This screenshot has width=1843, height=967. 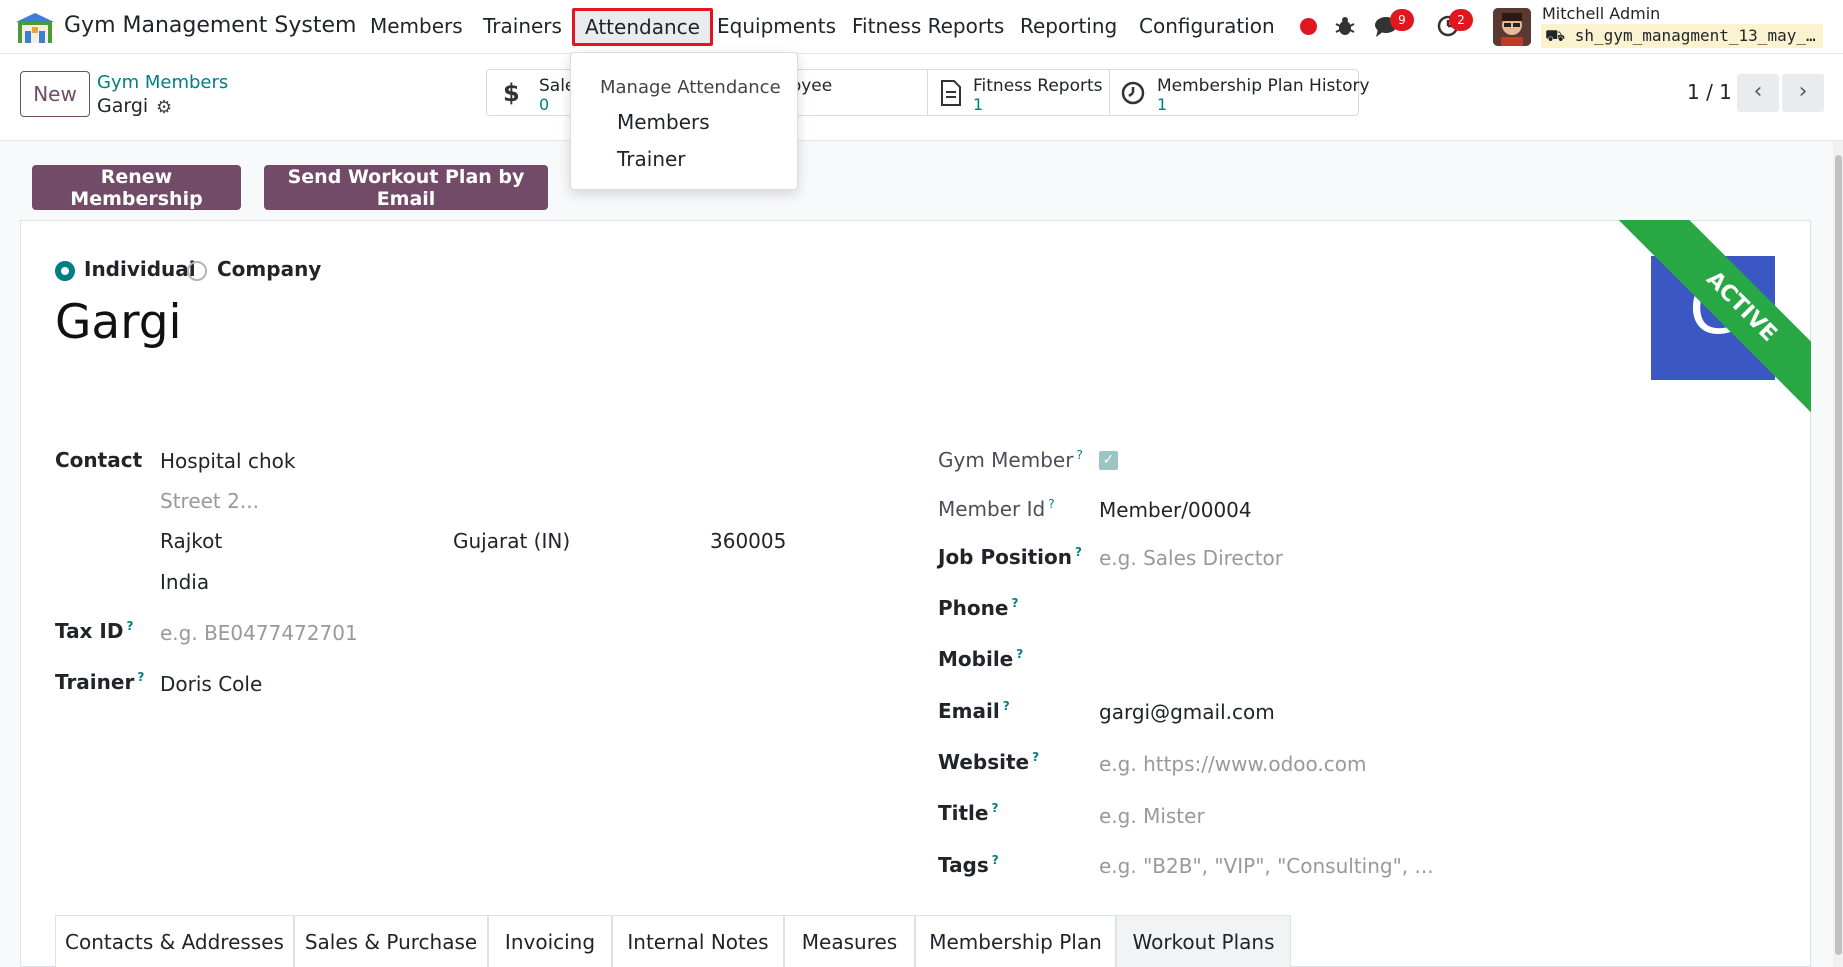 What do you see at coordinates (164, 107) in the screenshot?
I see `gear-icon: ⚙` at bounding box center [164, 107].